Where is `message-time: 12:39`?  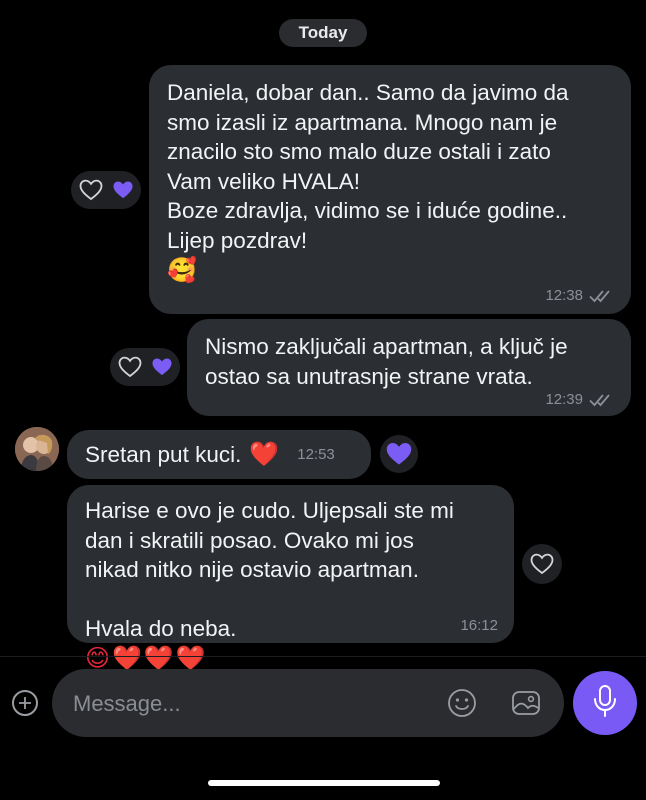 message-time: 12:39 is located at coordinates (564, 399).